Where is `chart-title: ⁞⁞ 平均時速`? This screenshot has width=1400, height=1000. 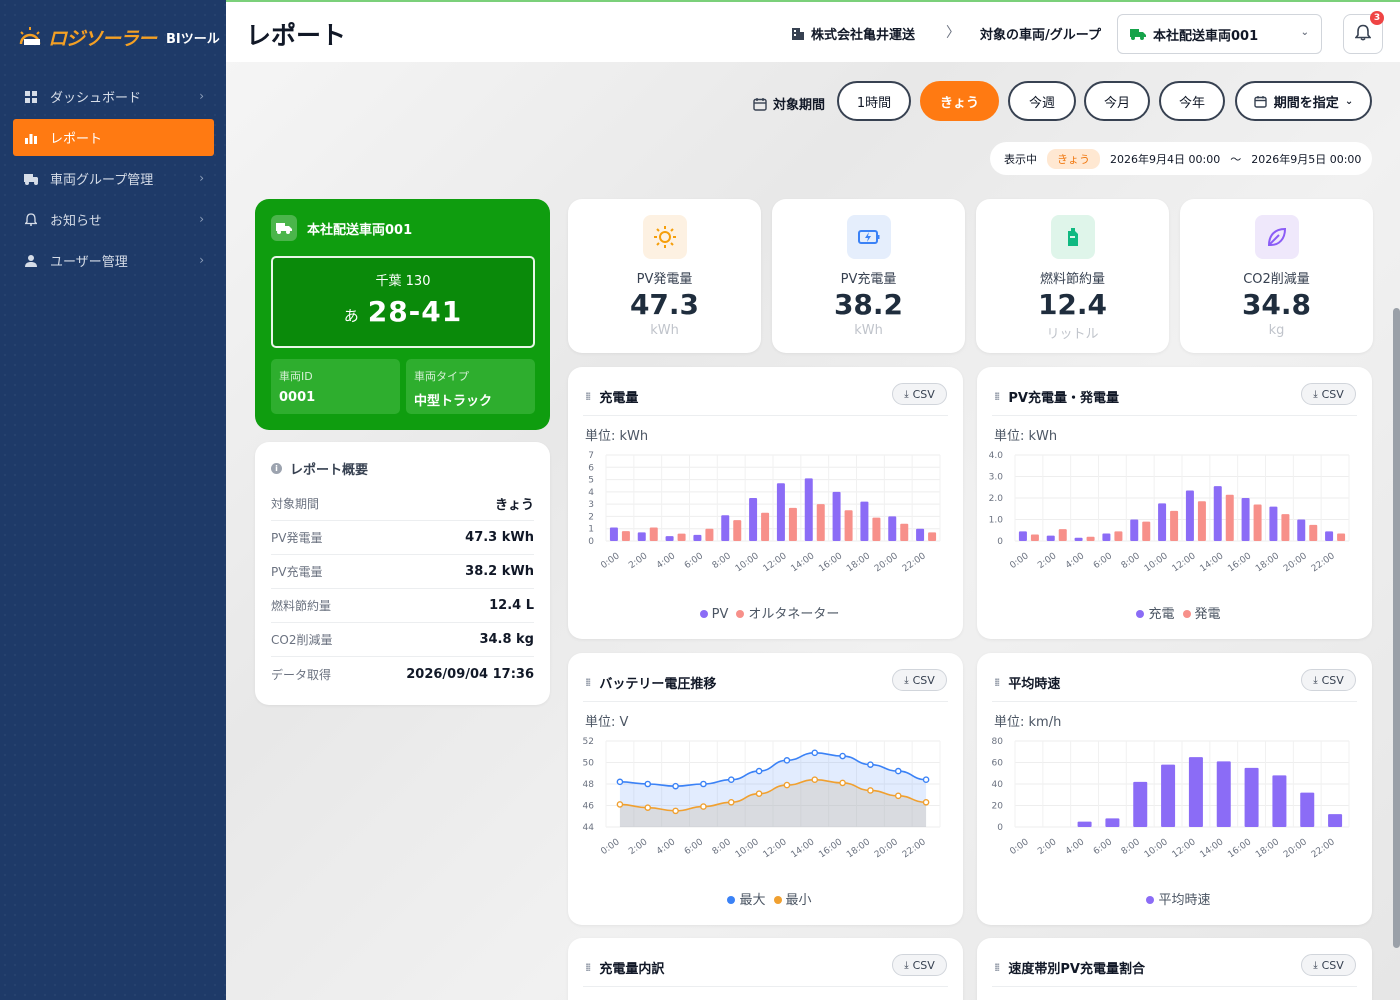
chart-title: ⁞⁞ 平均時速 is located at coordinates (1027, 682).